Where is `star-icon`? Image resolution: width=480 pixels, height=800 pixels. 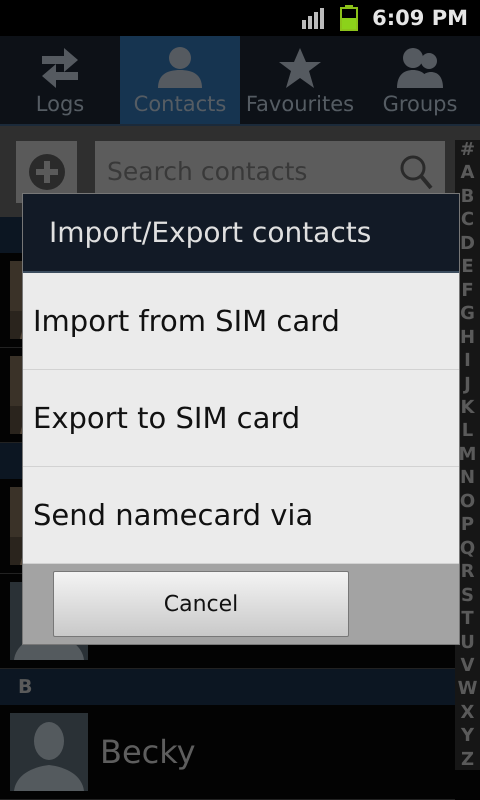 star-icon is located at coordinates (300, 68).